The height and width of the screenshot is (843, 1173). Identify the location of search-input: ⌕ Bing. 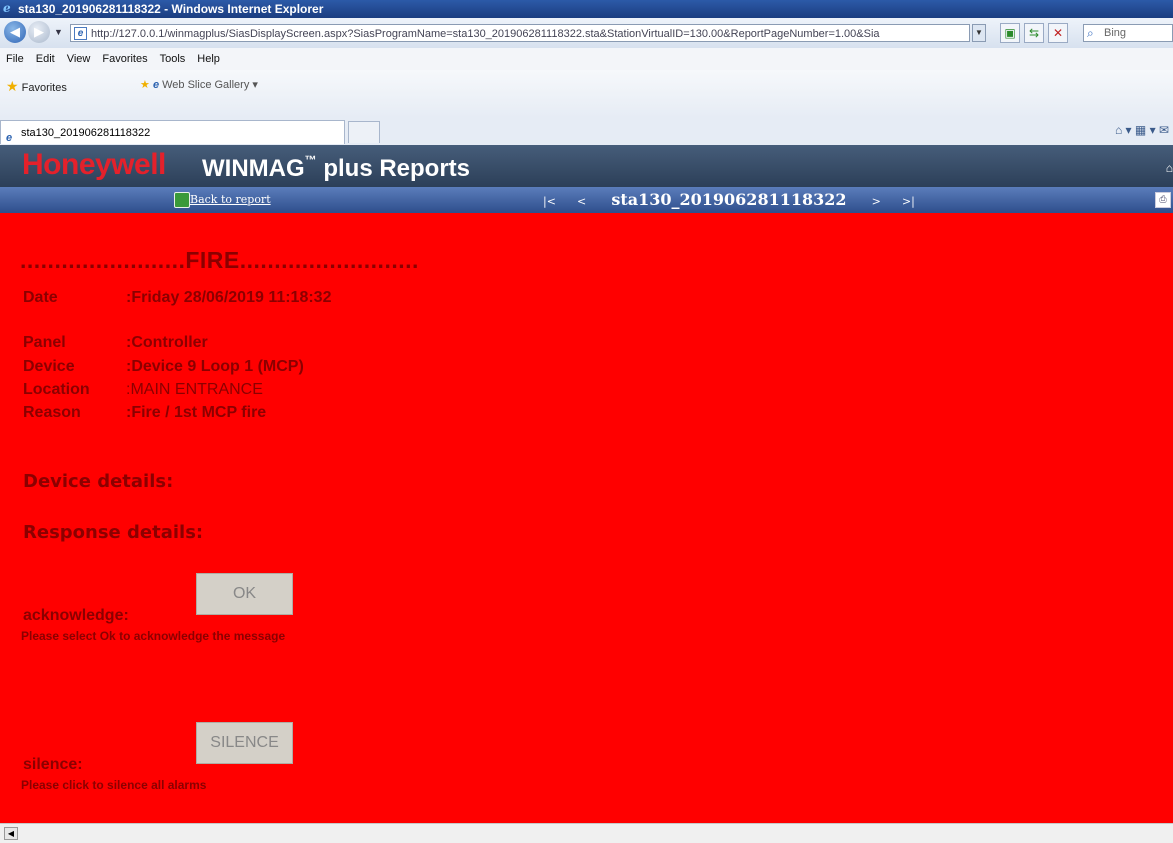
(1128, 33).